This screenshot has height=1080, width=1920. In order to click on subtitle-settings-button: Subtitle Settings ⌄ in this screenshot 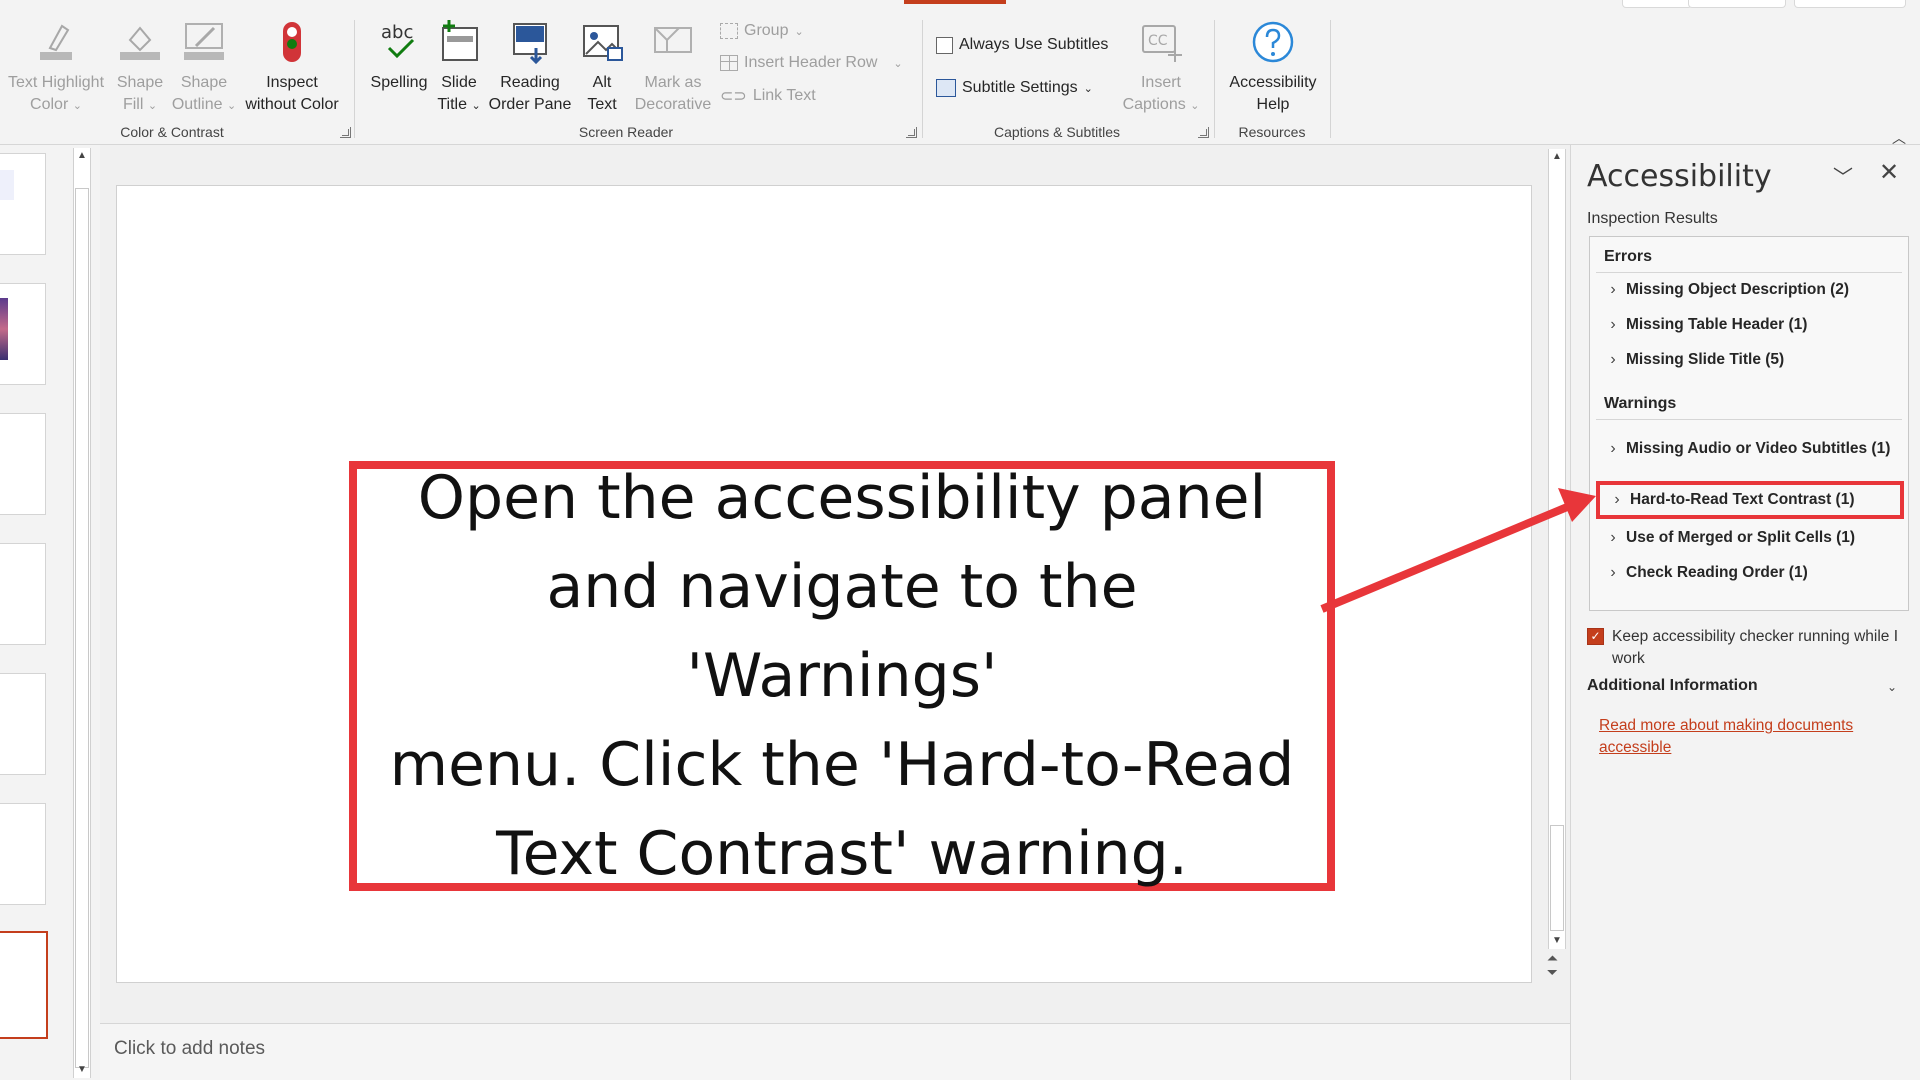, I will do `click(1014, 88)`.